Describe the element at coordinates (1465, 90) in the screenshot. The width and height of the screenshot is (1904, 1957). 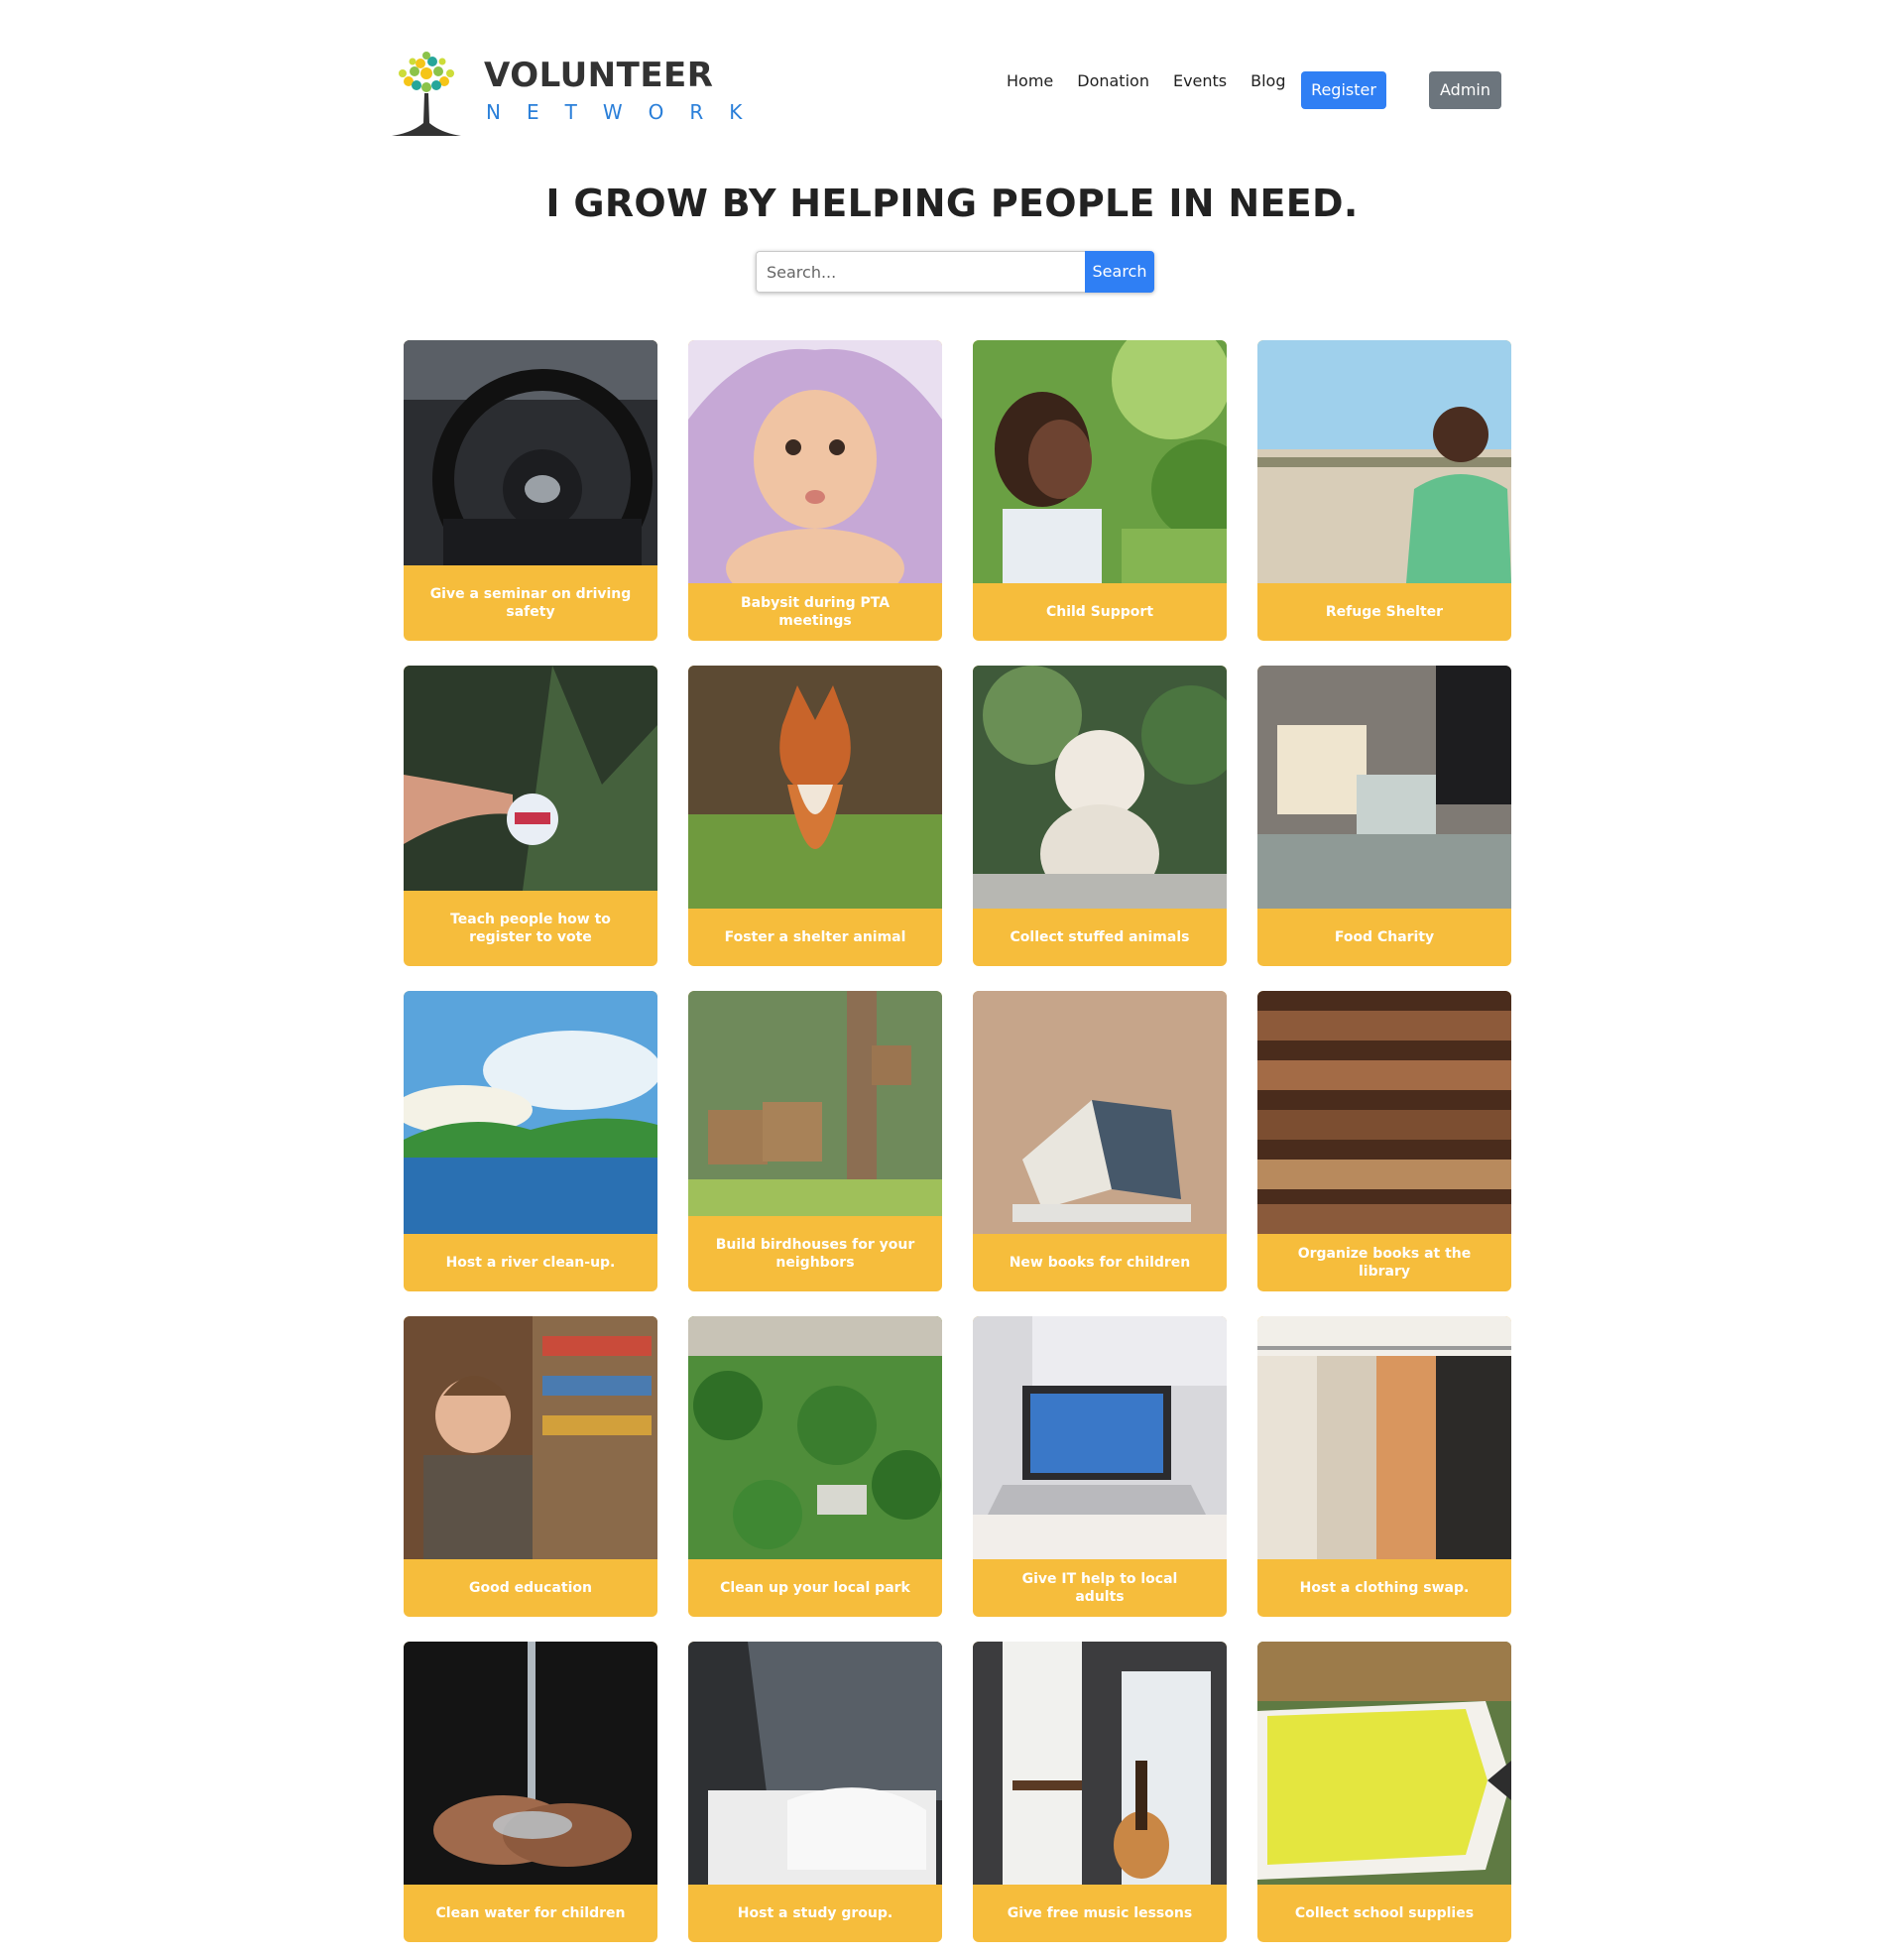
I see `admin-button: Admin` at that location.